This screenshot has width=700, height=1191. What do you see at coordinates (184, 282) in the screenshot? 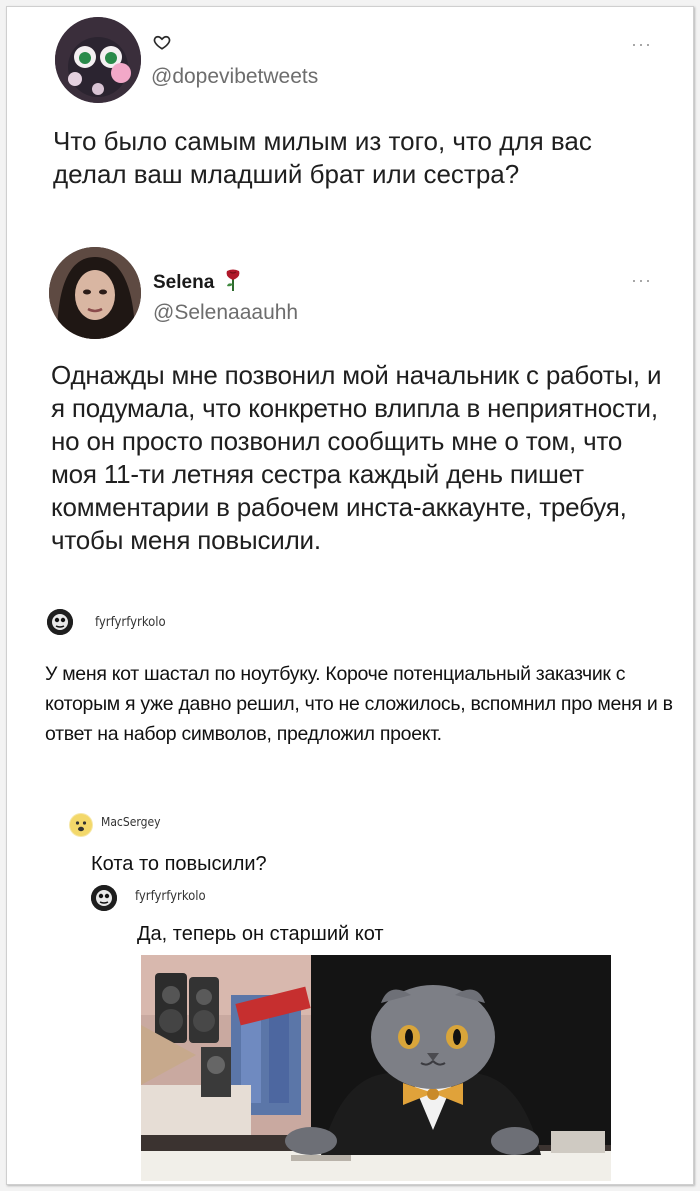
I see `tweet2-name-text: Selena` at bounding box center [184, 282].